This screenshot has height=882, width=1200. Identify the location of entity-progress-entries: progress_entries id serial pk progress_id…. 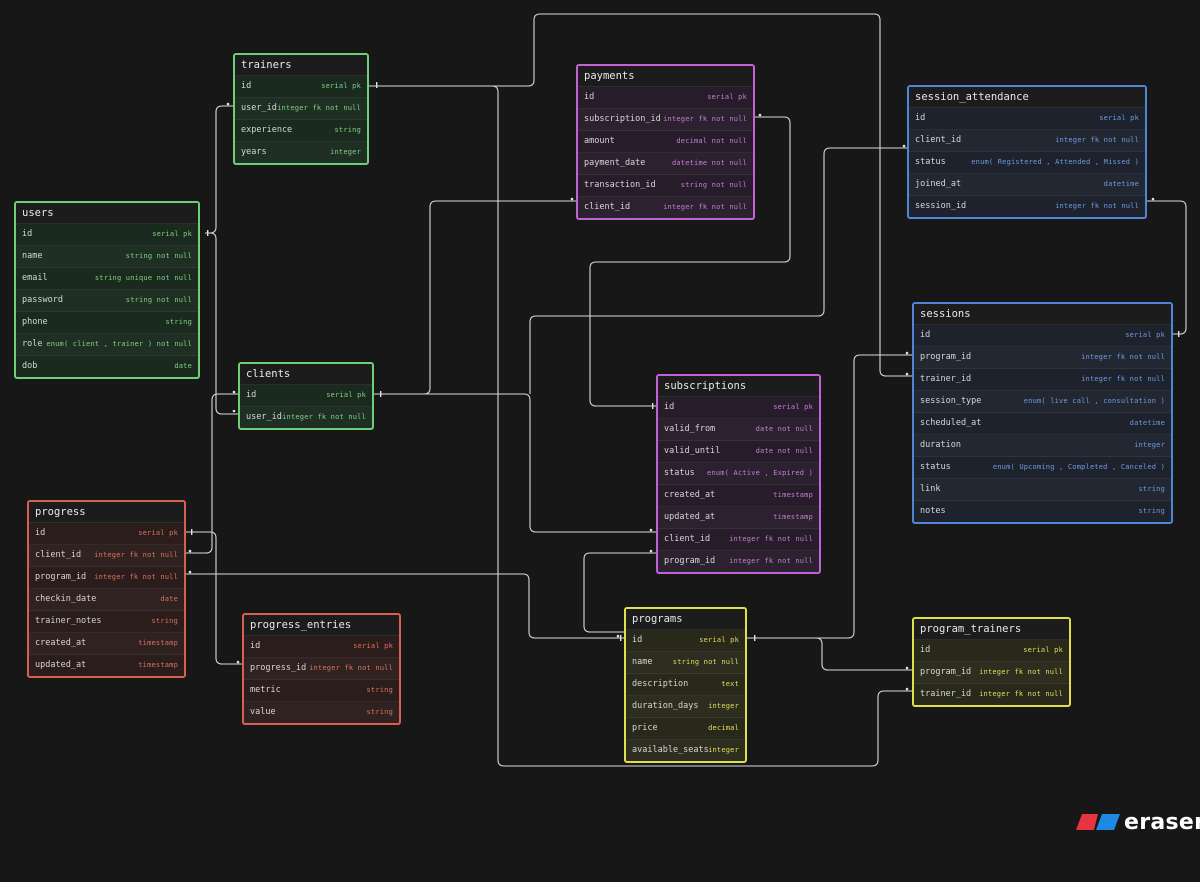
(321, 669).